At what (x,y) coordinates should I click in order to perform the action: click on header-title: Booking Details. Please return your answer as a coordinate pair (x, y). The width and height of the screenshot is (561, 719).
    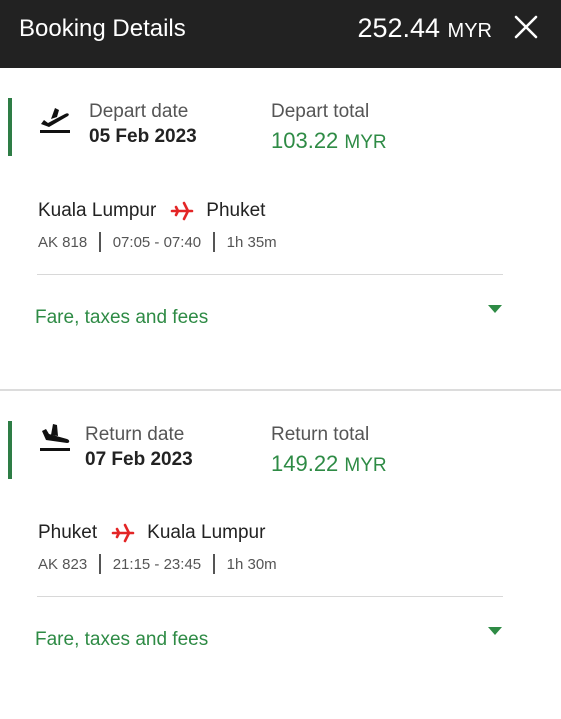
    Looking at the image, I should click on (102, 28).